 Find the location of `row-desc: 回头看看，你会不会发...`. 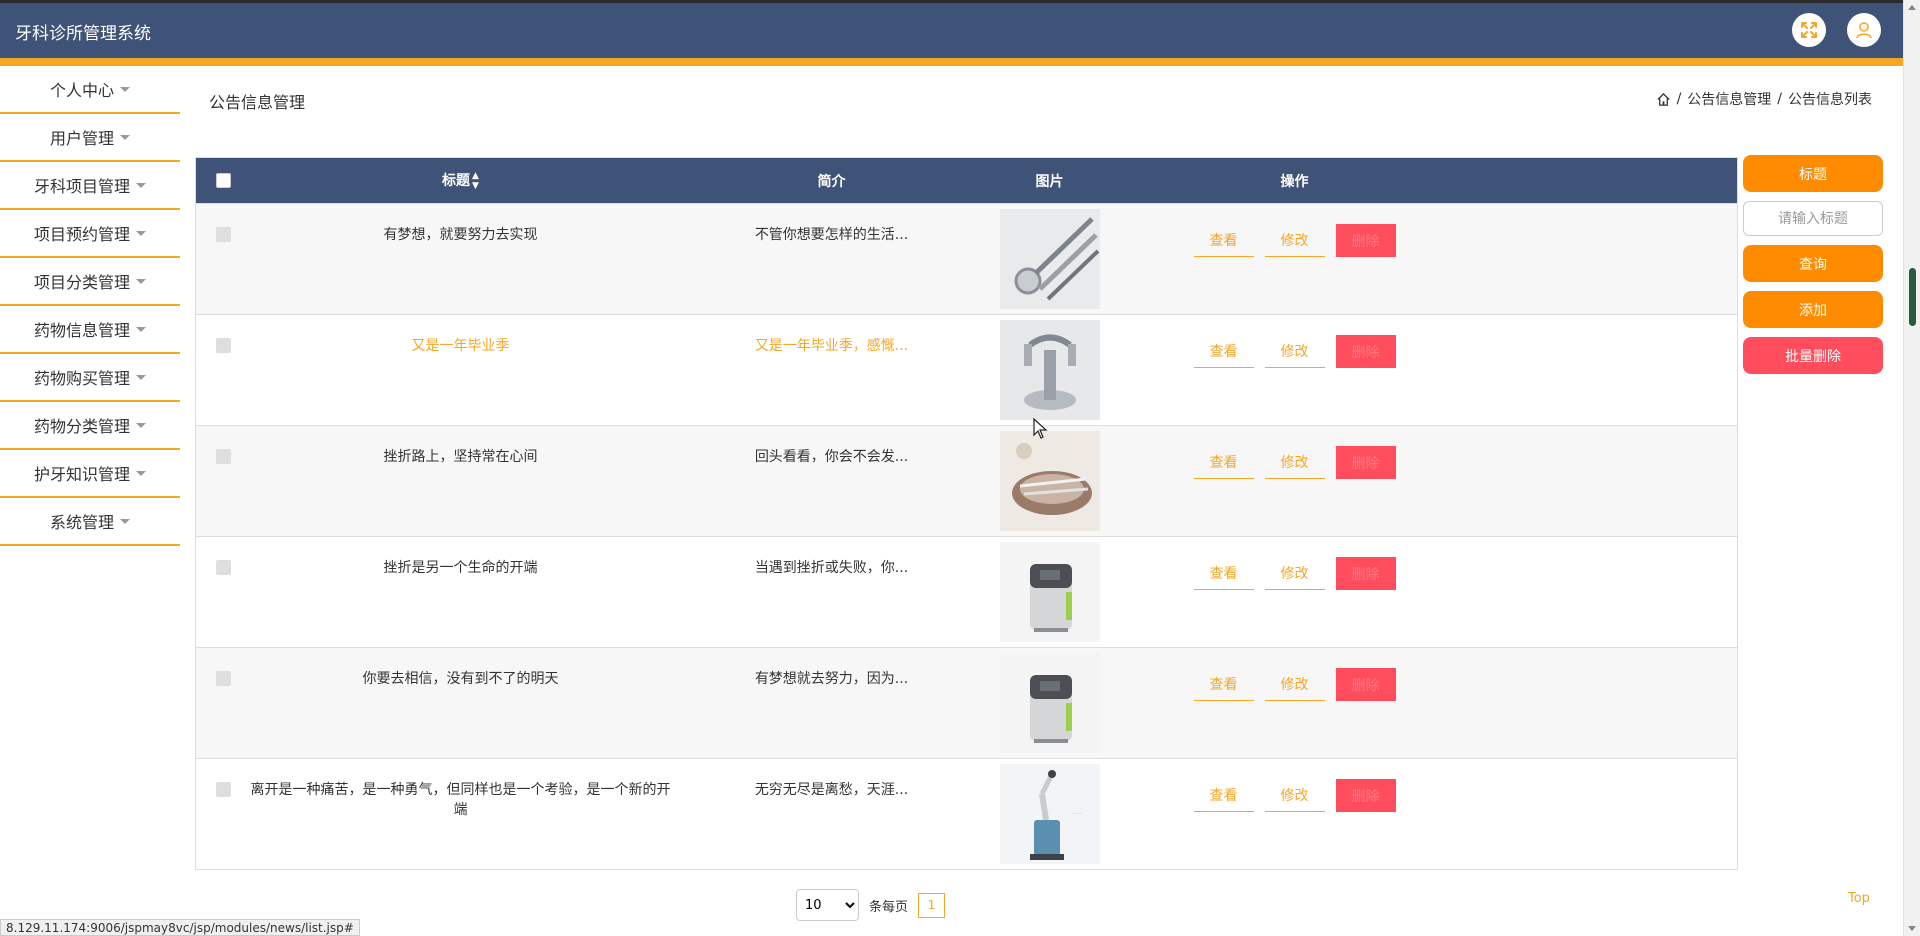

row-desc: 回头看看，你会不会发... is located at coordinates (831, 457).